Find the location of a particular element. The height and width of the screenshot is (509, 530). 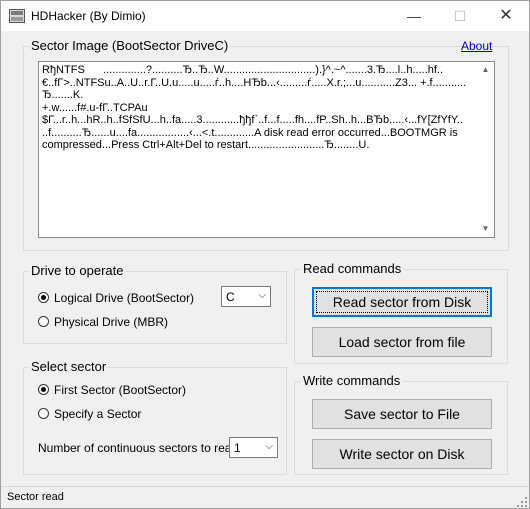

sector-image-title: Sector Image (BootSector DriveC) is located at coordinates (130, 45).